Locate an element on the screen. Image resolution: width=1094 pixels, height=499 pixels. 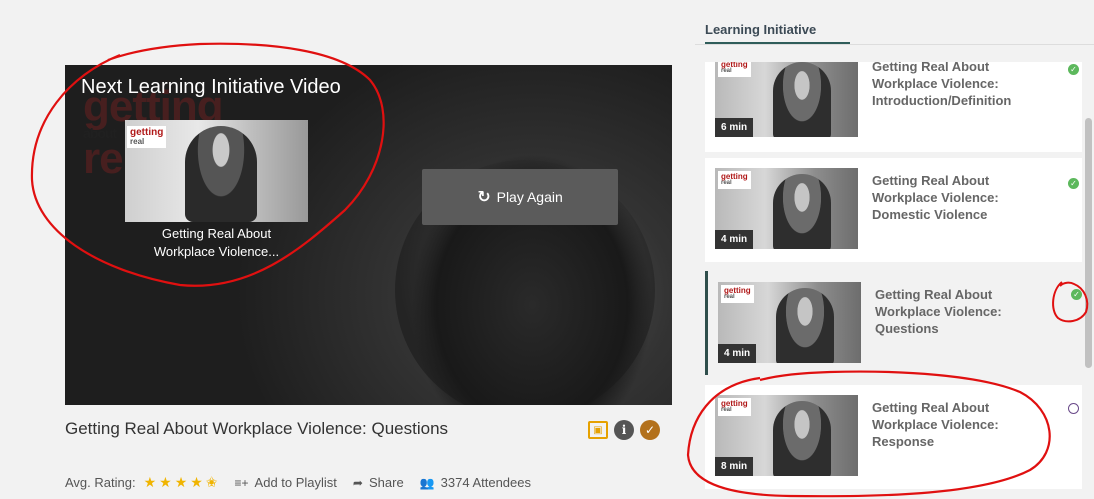
video-title-icons: ▣ i ✓ is located at coordinates (624, 430).